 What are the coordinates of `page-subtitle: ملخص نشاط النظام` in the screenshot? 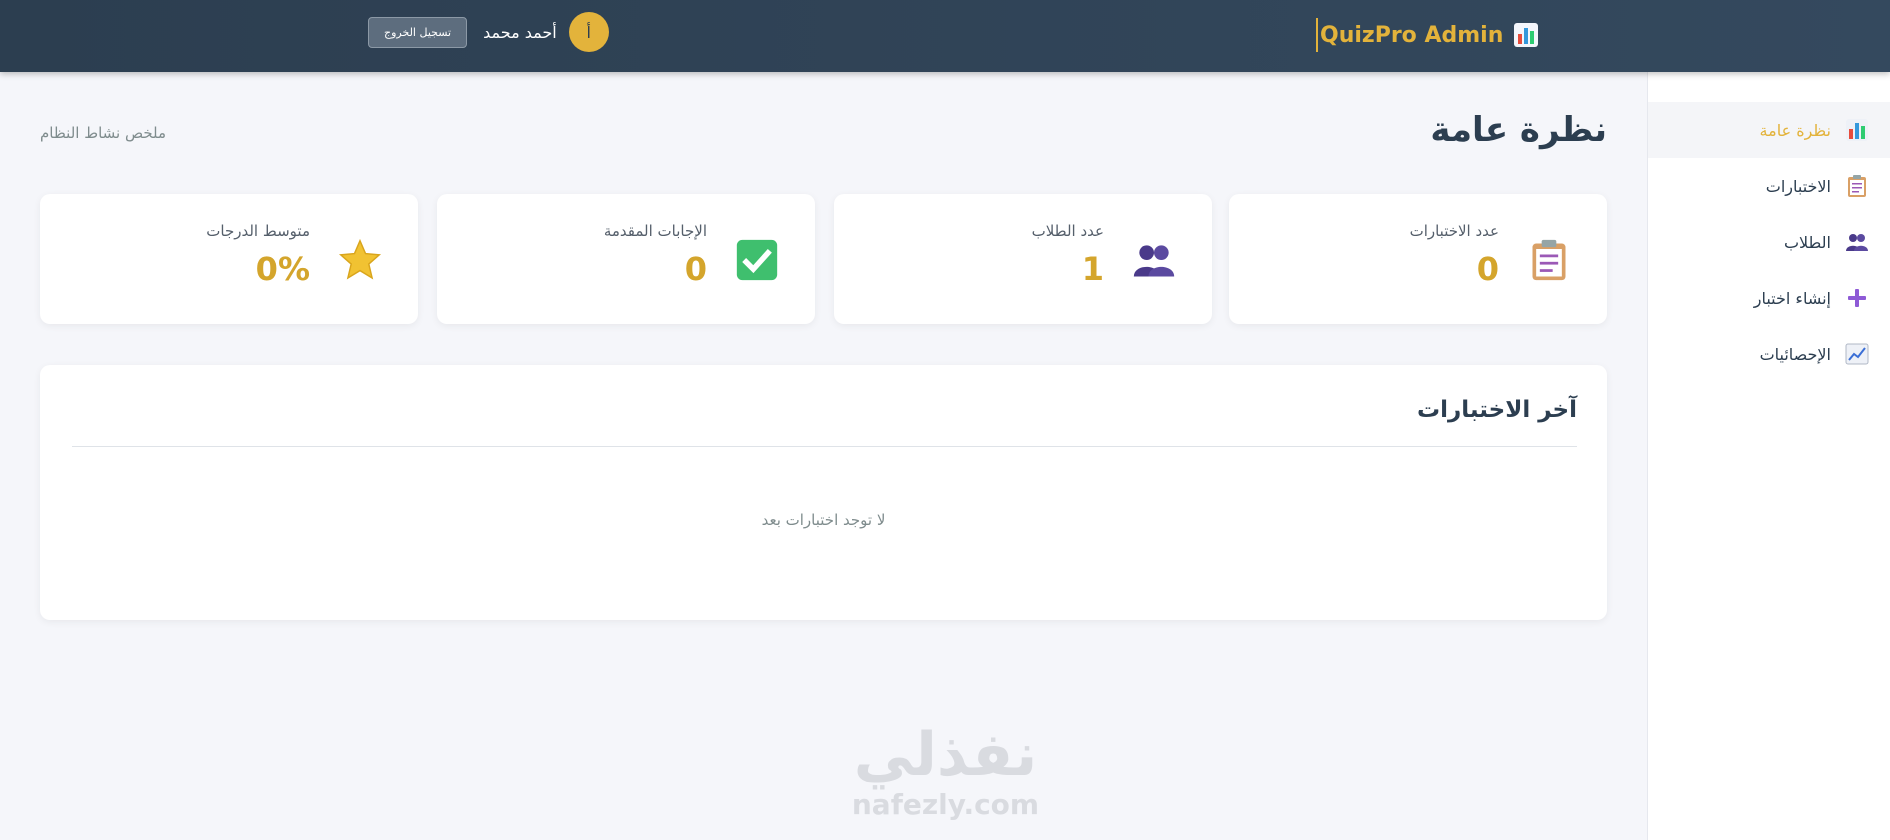 It's located at (103, 133).